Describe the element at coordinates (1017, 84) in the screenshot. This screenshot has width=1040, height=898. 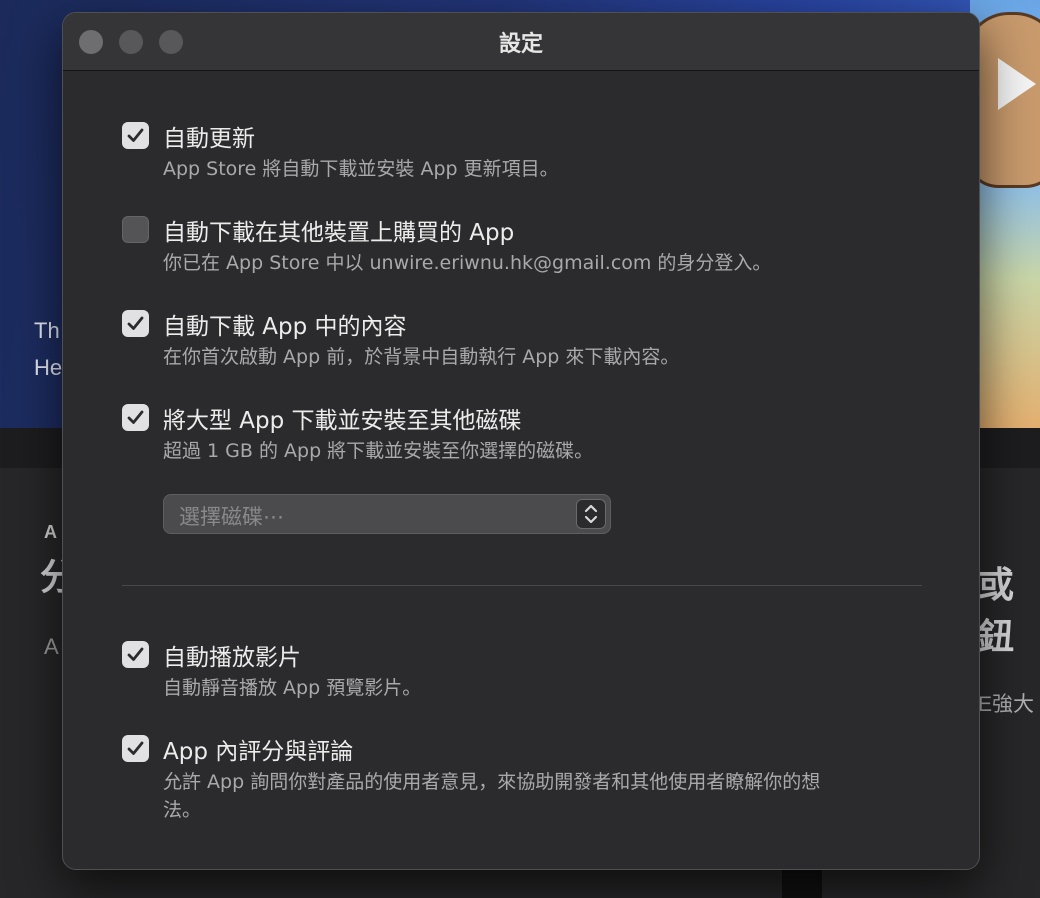
I see `play-icon` at that location.